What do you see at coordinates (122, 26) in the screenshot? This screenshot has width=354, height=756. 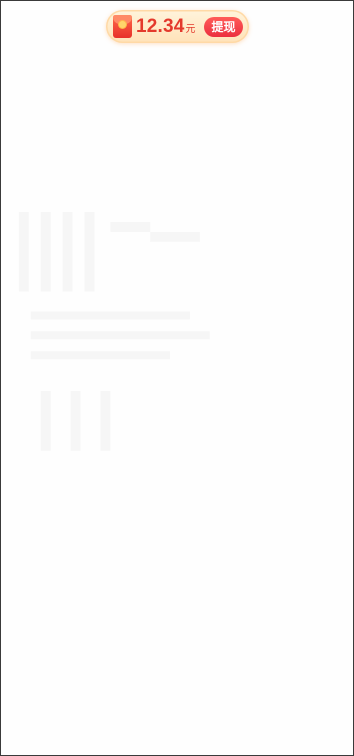 I see `red-envelope-icon` at bounding box center [122, 26].